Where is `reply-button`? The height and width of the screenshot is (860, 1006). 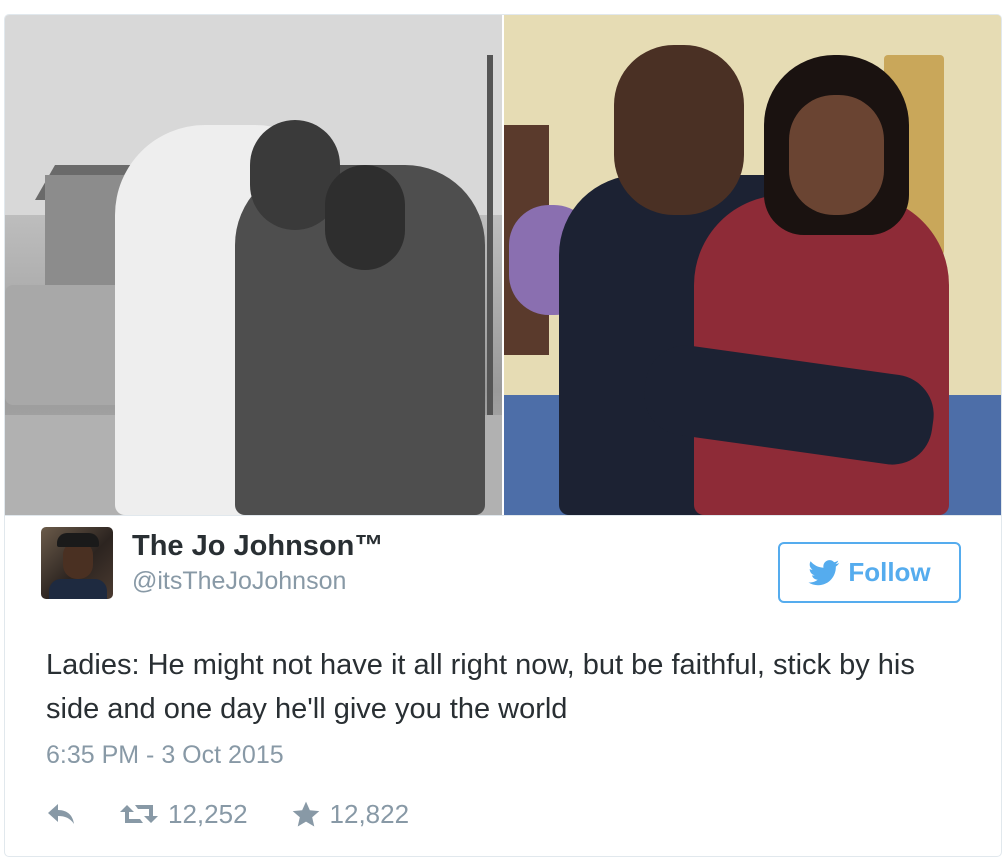
reply-button is located at coordinates (61, 814).